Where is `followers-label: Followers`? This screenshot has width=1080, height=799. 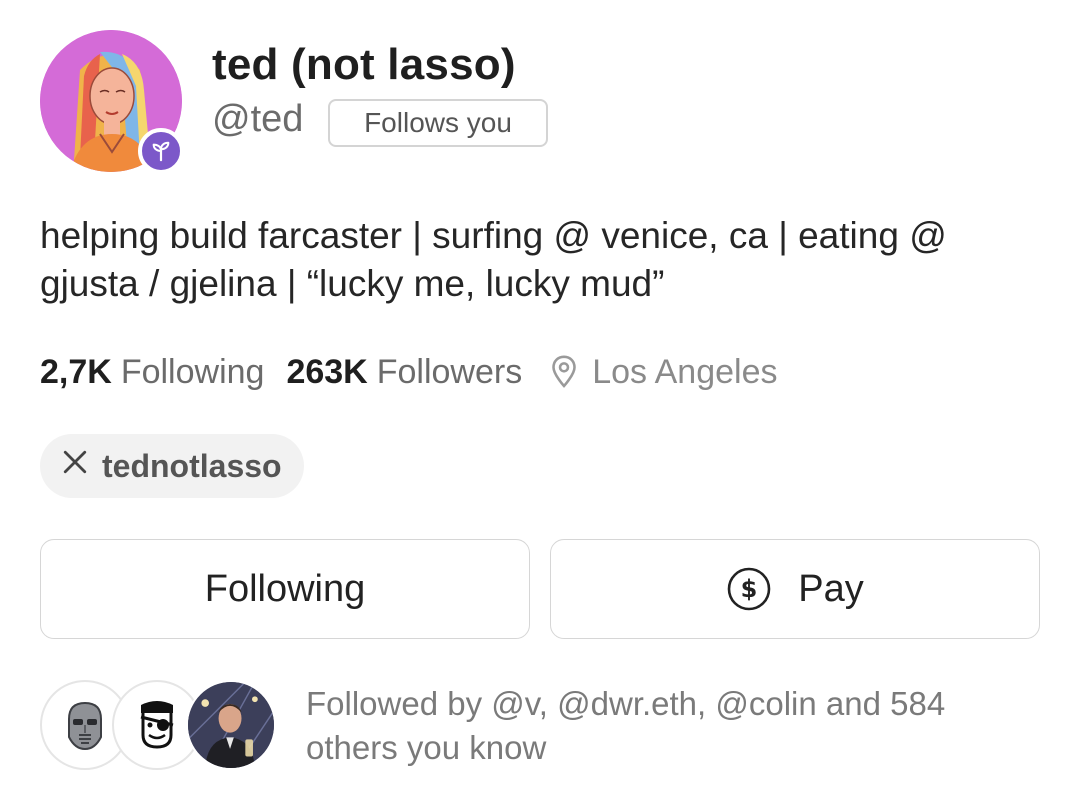 followers-label: Followers is located at coordinates (449, 371).